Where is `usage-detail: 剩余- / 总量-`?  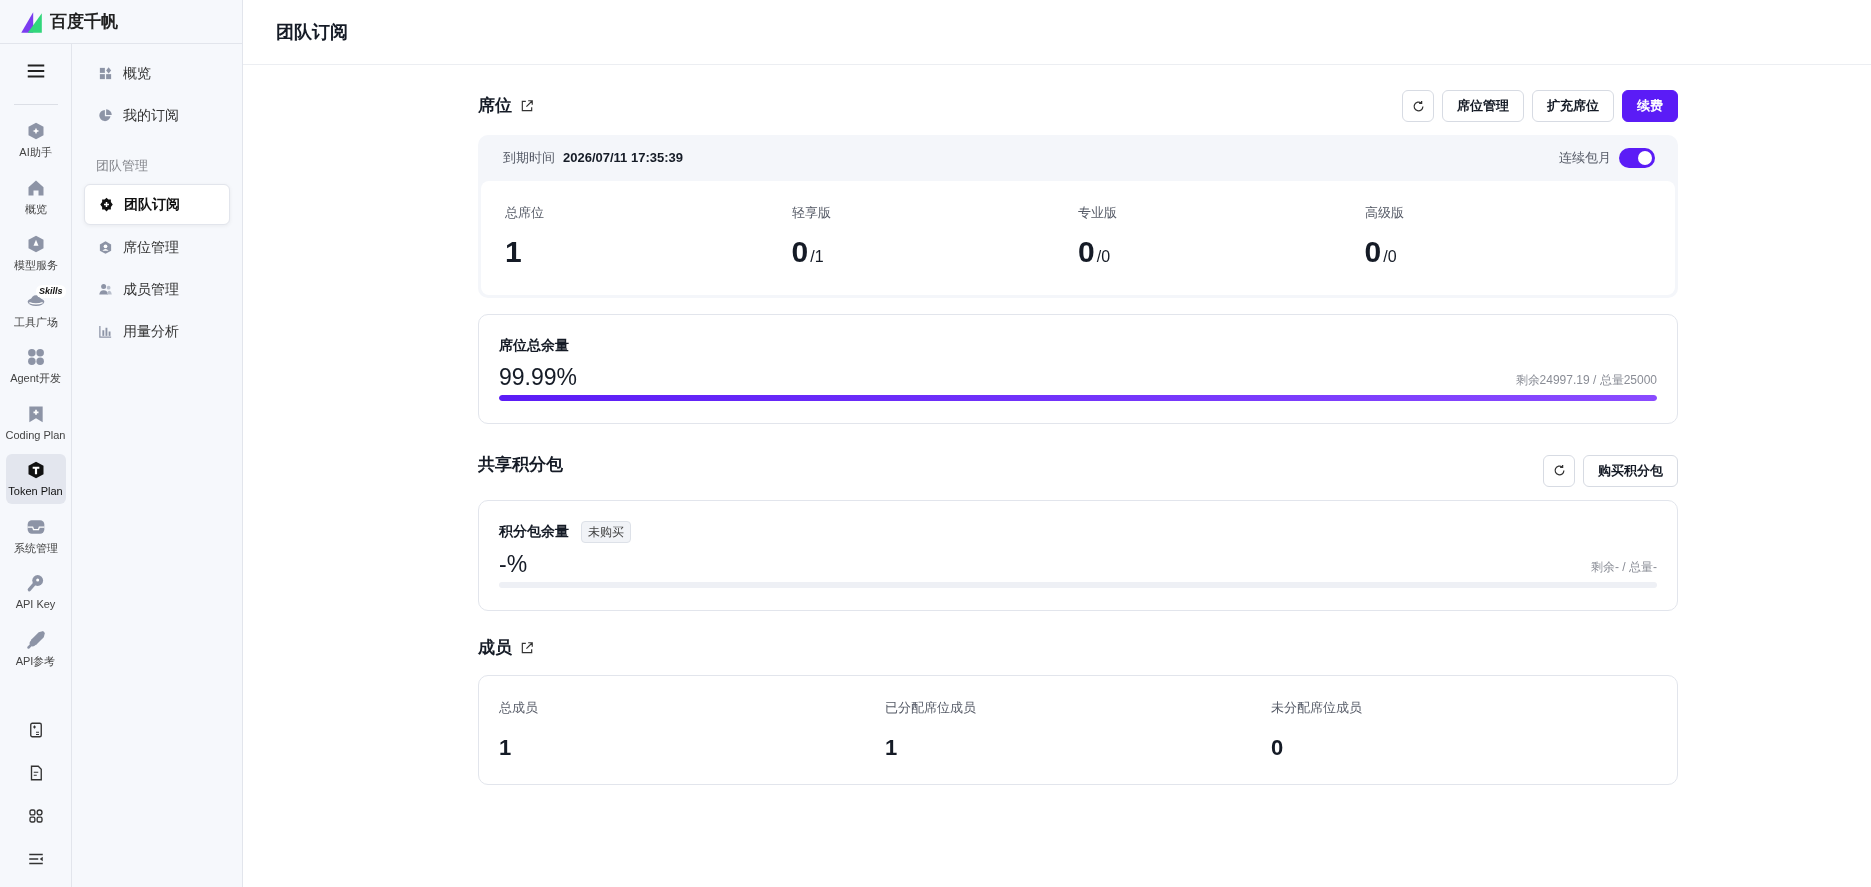
usage-detail: 剩余- / 总量- is located at coordinates (1624, 567).